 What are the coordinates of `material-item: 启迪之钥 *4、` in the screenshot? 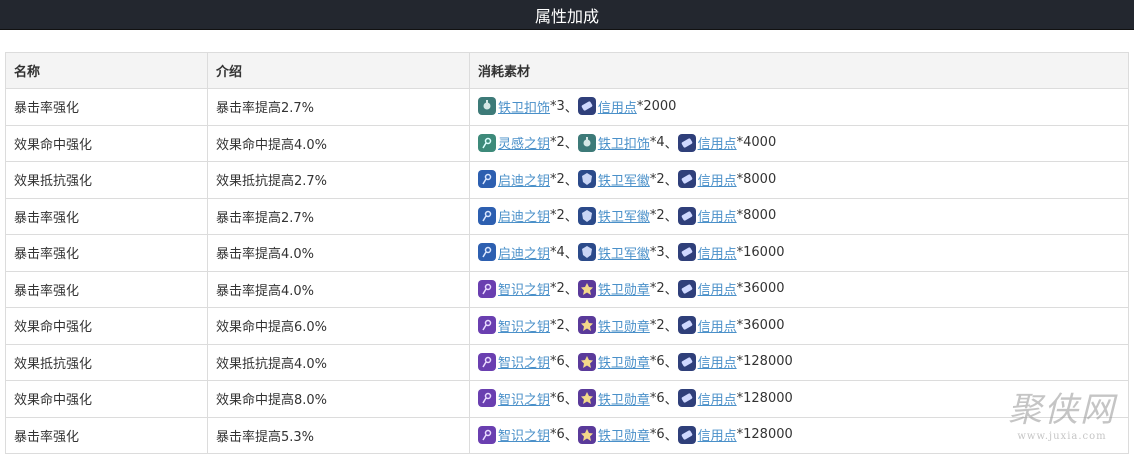 It's located at (528, 252).